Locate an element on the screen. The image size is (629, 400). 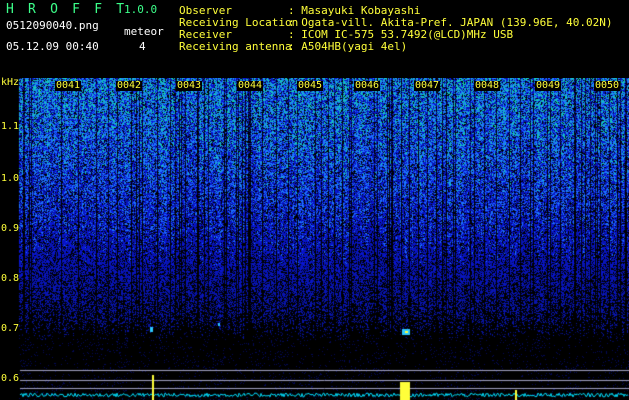
time-label-0041: 0041 is located at coordinates (68, 85).